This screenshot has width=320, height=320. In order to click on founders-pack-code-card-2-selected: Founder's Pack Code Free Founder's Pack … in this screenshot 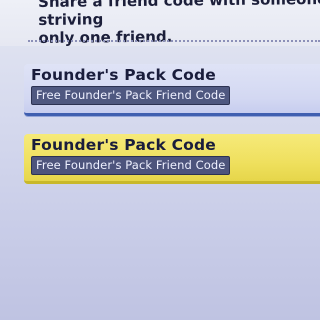, I will do `click(172, 159)`.